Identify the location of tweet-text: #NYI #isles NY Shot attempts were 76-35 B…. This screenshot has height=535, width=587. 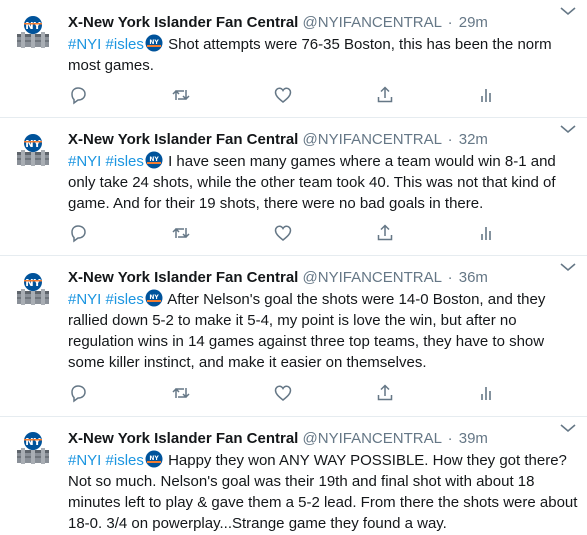
(323, 55).